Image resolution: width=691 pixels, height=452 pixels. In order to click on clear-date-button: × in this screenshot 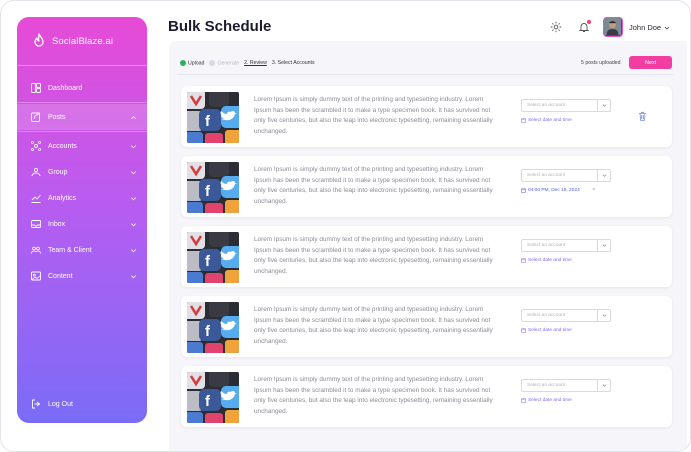, I will do `click(593, 190)`.